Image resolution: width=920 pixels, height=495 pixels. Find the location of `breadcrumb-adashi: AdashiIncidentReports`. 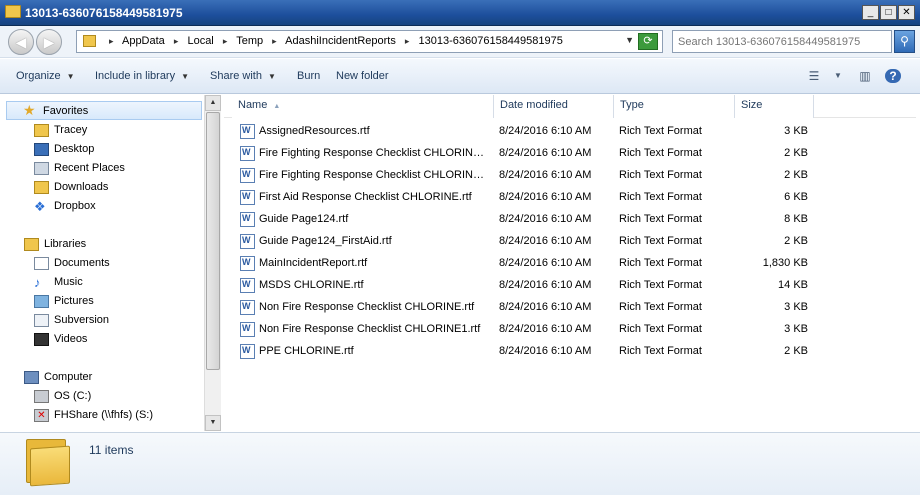

breadcrumb-adashi: AdashiIncidentReports is located at coordinates (340, 41).